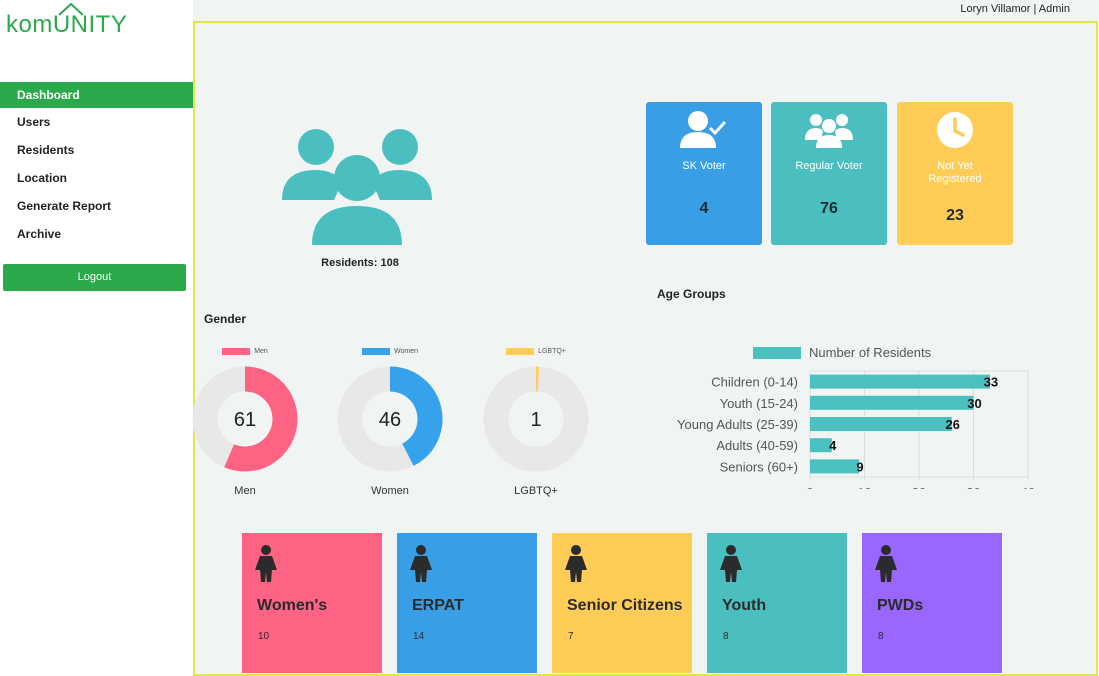 This screenshot has width=1099, height=676. I want to click on donut-caption: Men, so click(245, 491).